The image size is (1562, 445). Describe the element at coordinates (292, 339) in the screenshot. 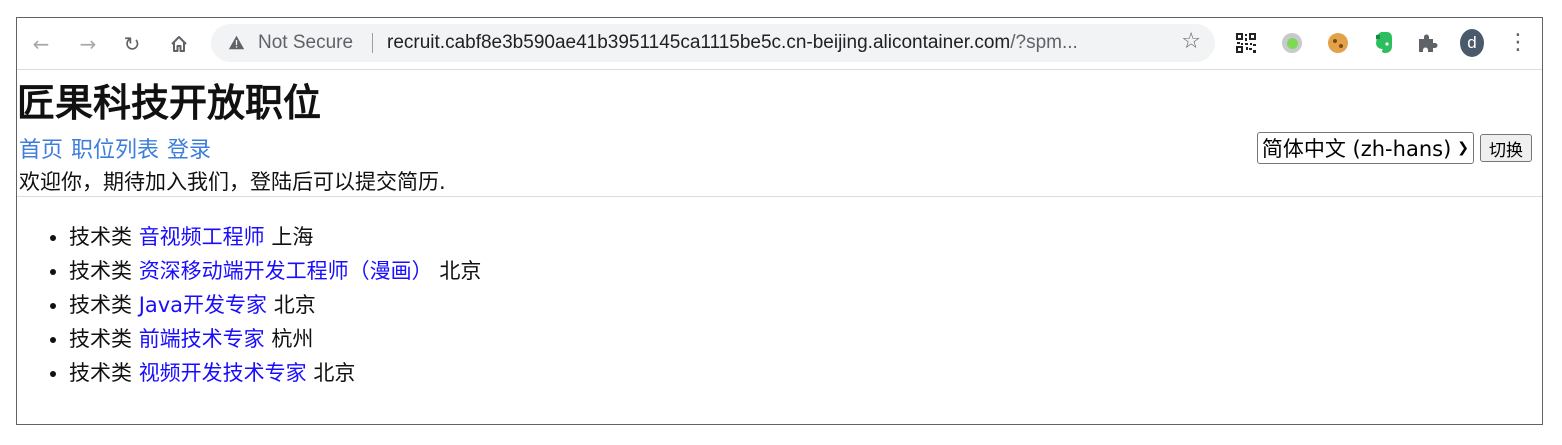

I see `job-city: 杭州` at that location.